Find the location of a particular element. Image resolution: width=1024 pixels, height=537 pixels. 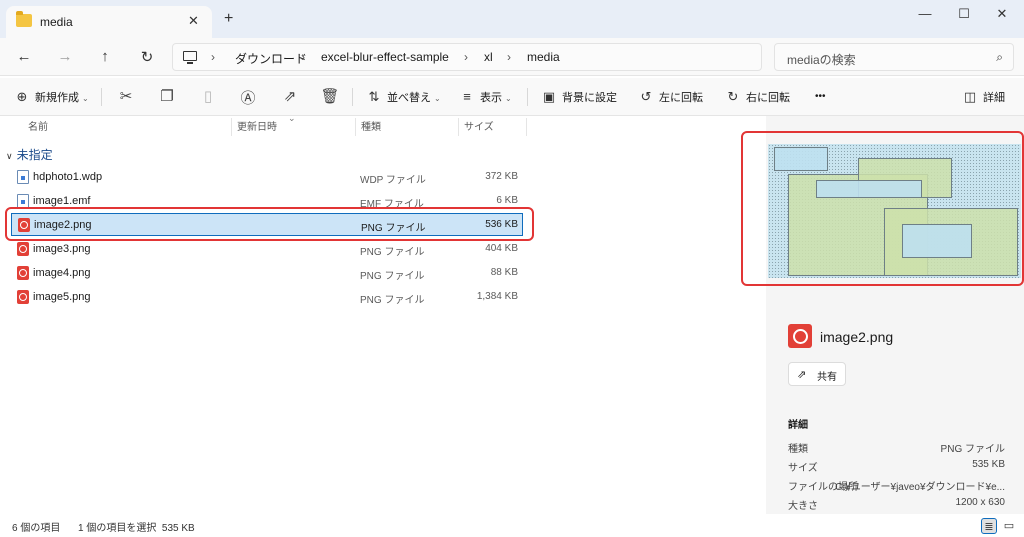

file-name: image4.png is located at coordinates (62, 273).